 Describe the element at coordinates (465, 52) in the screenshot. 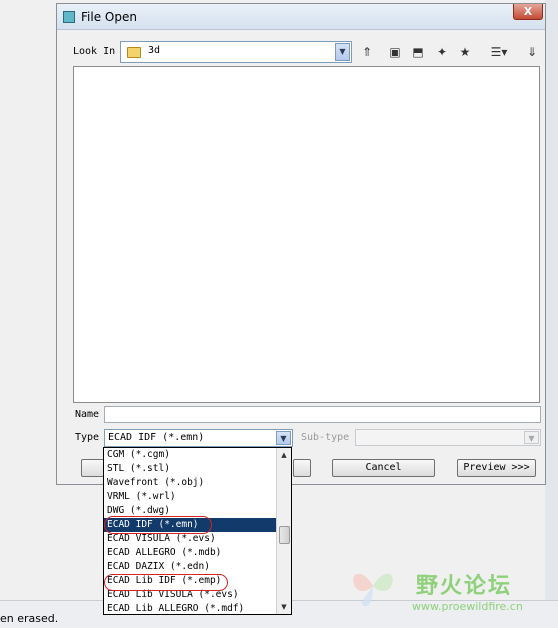

I see `working-dir-icon: ★` at that location.